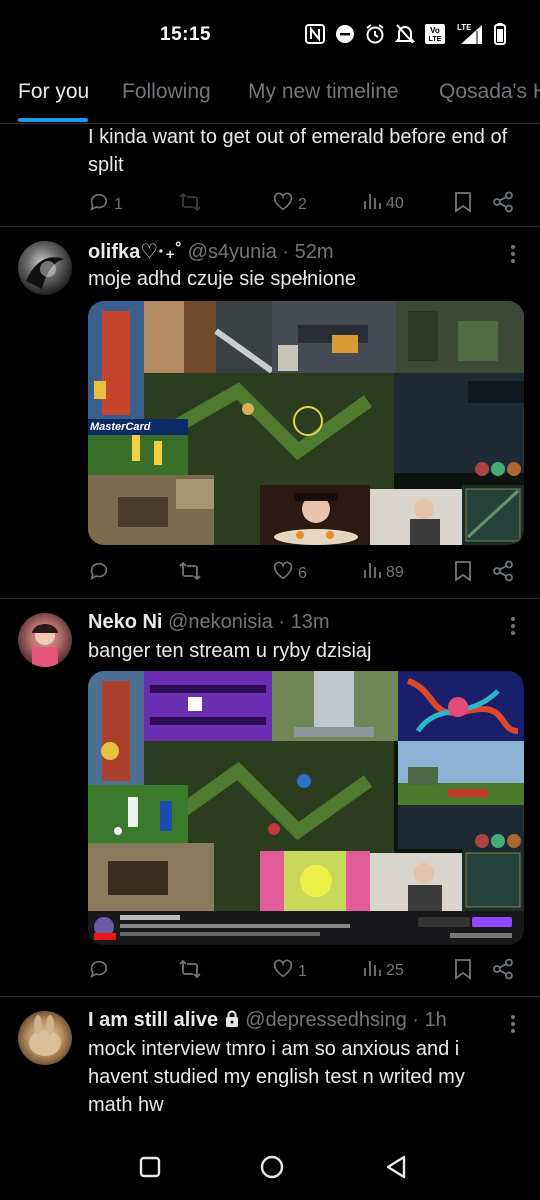 This screenshot has height=1200, width=540. Describe the element at coordinates (395, 572) in the screenshot. I see `view-count: 89` at that location.